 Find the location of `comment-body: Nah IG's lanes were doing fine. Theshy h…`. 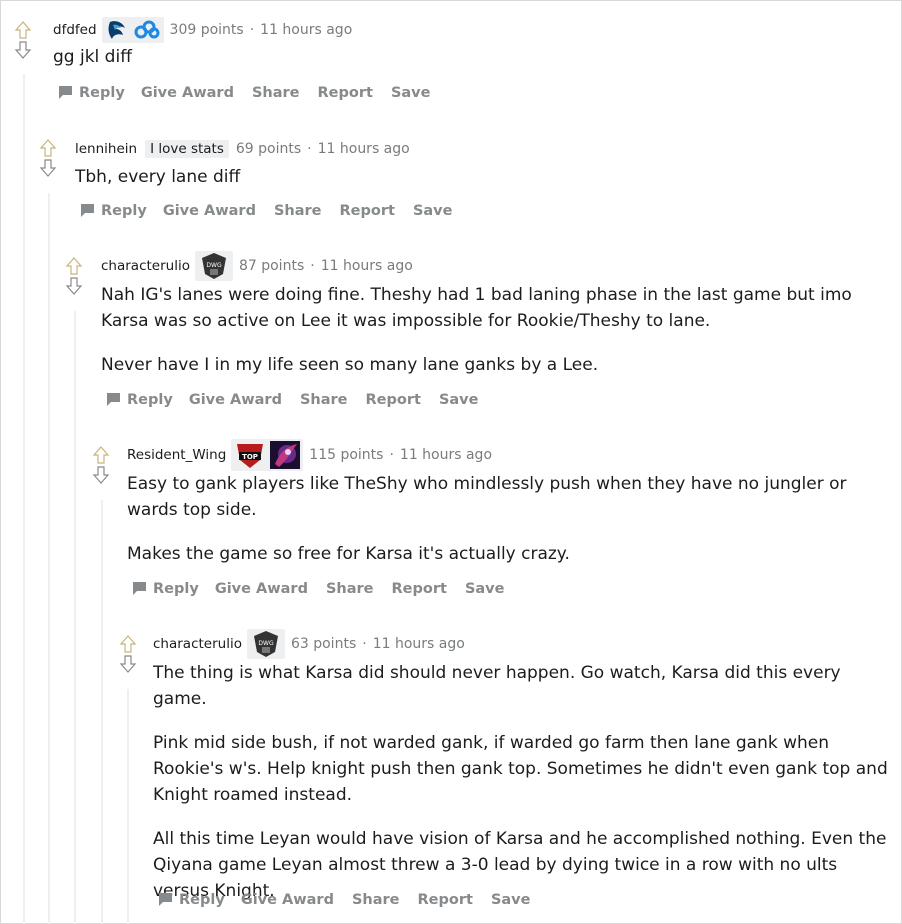

comment-body: Nah IG's lanes were doing fine. Theshy h… is located at coordinates (481, 339).